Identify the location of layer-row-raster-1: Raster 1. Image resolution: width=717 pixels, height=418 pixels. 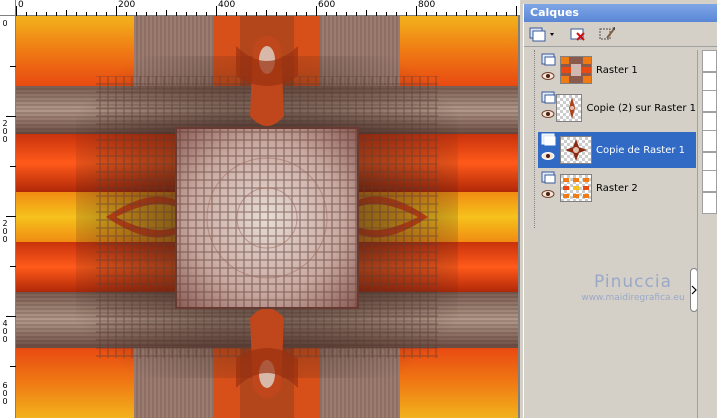
(617, 70).